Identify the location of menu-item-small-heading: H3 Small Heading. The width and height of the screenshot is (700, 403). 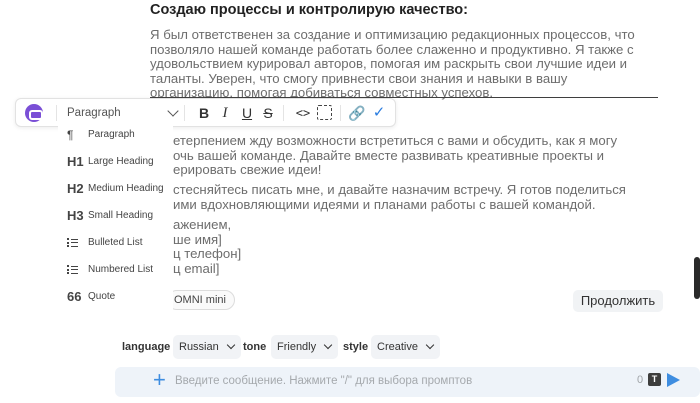
(115, 216).